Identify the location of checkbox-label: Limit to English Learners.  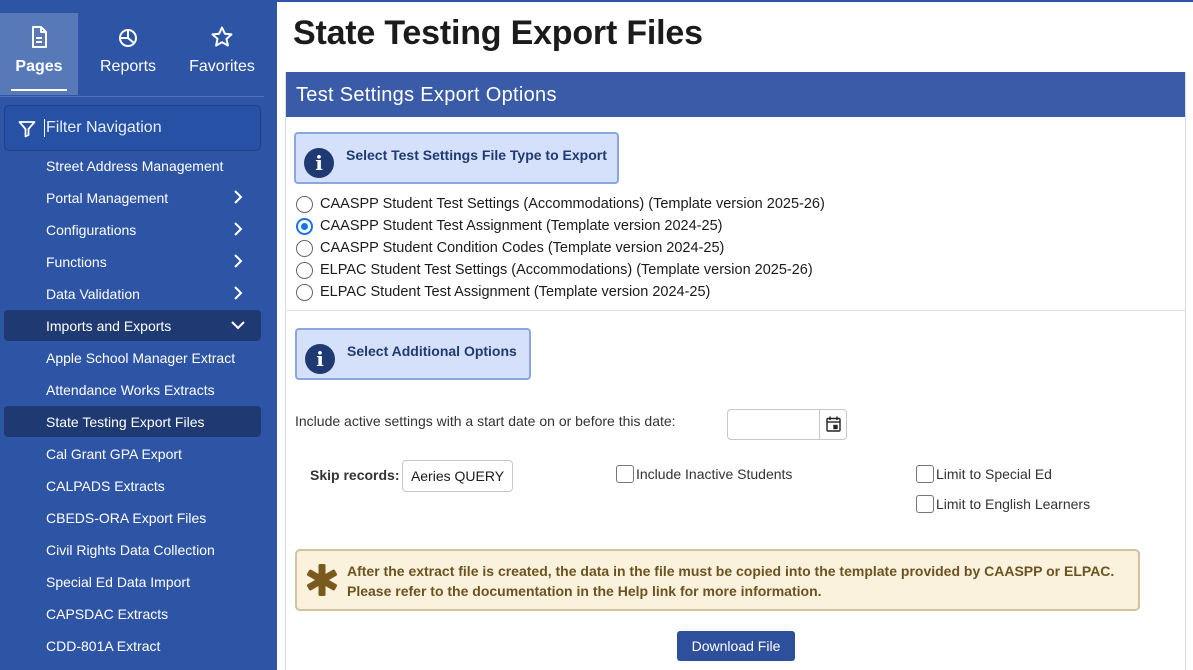
(1013, 504).